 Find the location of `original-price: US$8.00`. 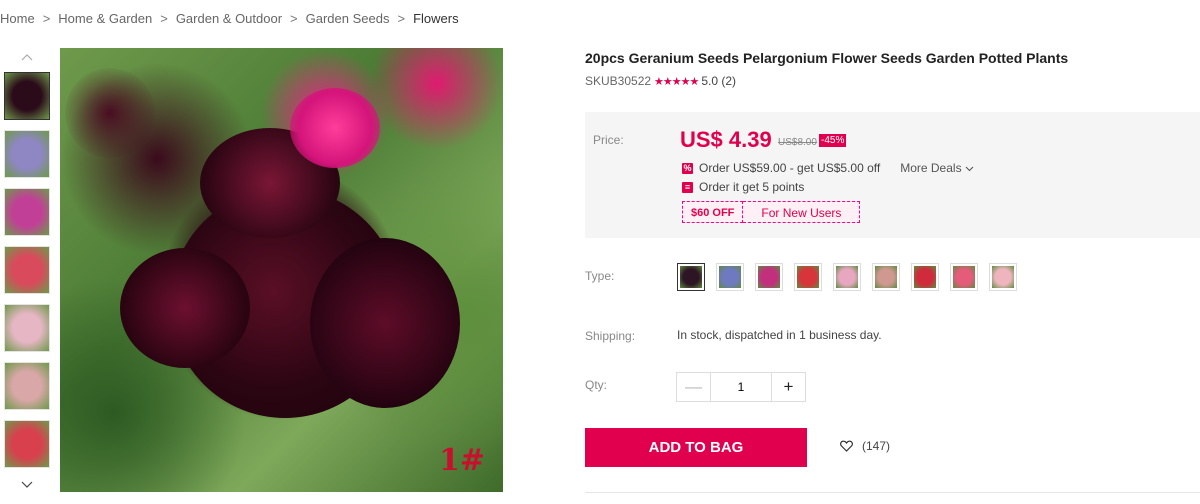

original-price: US$8.00 is located at coordinates (797, 142).